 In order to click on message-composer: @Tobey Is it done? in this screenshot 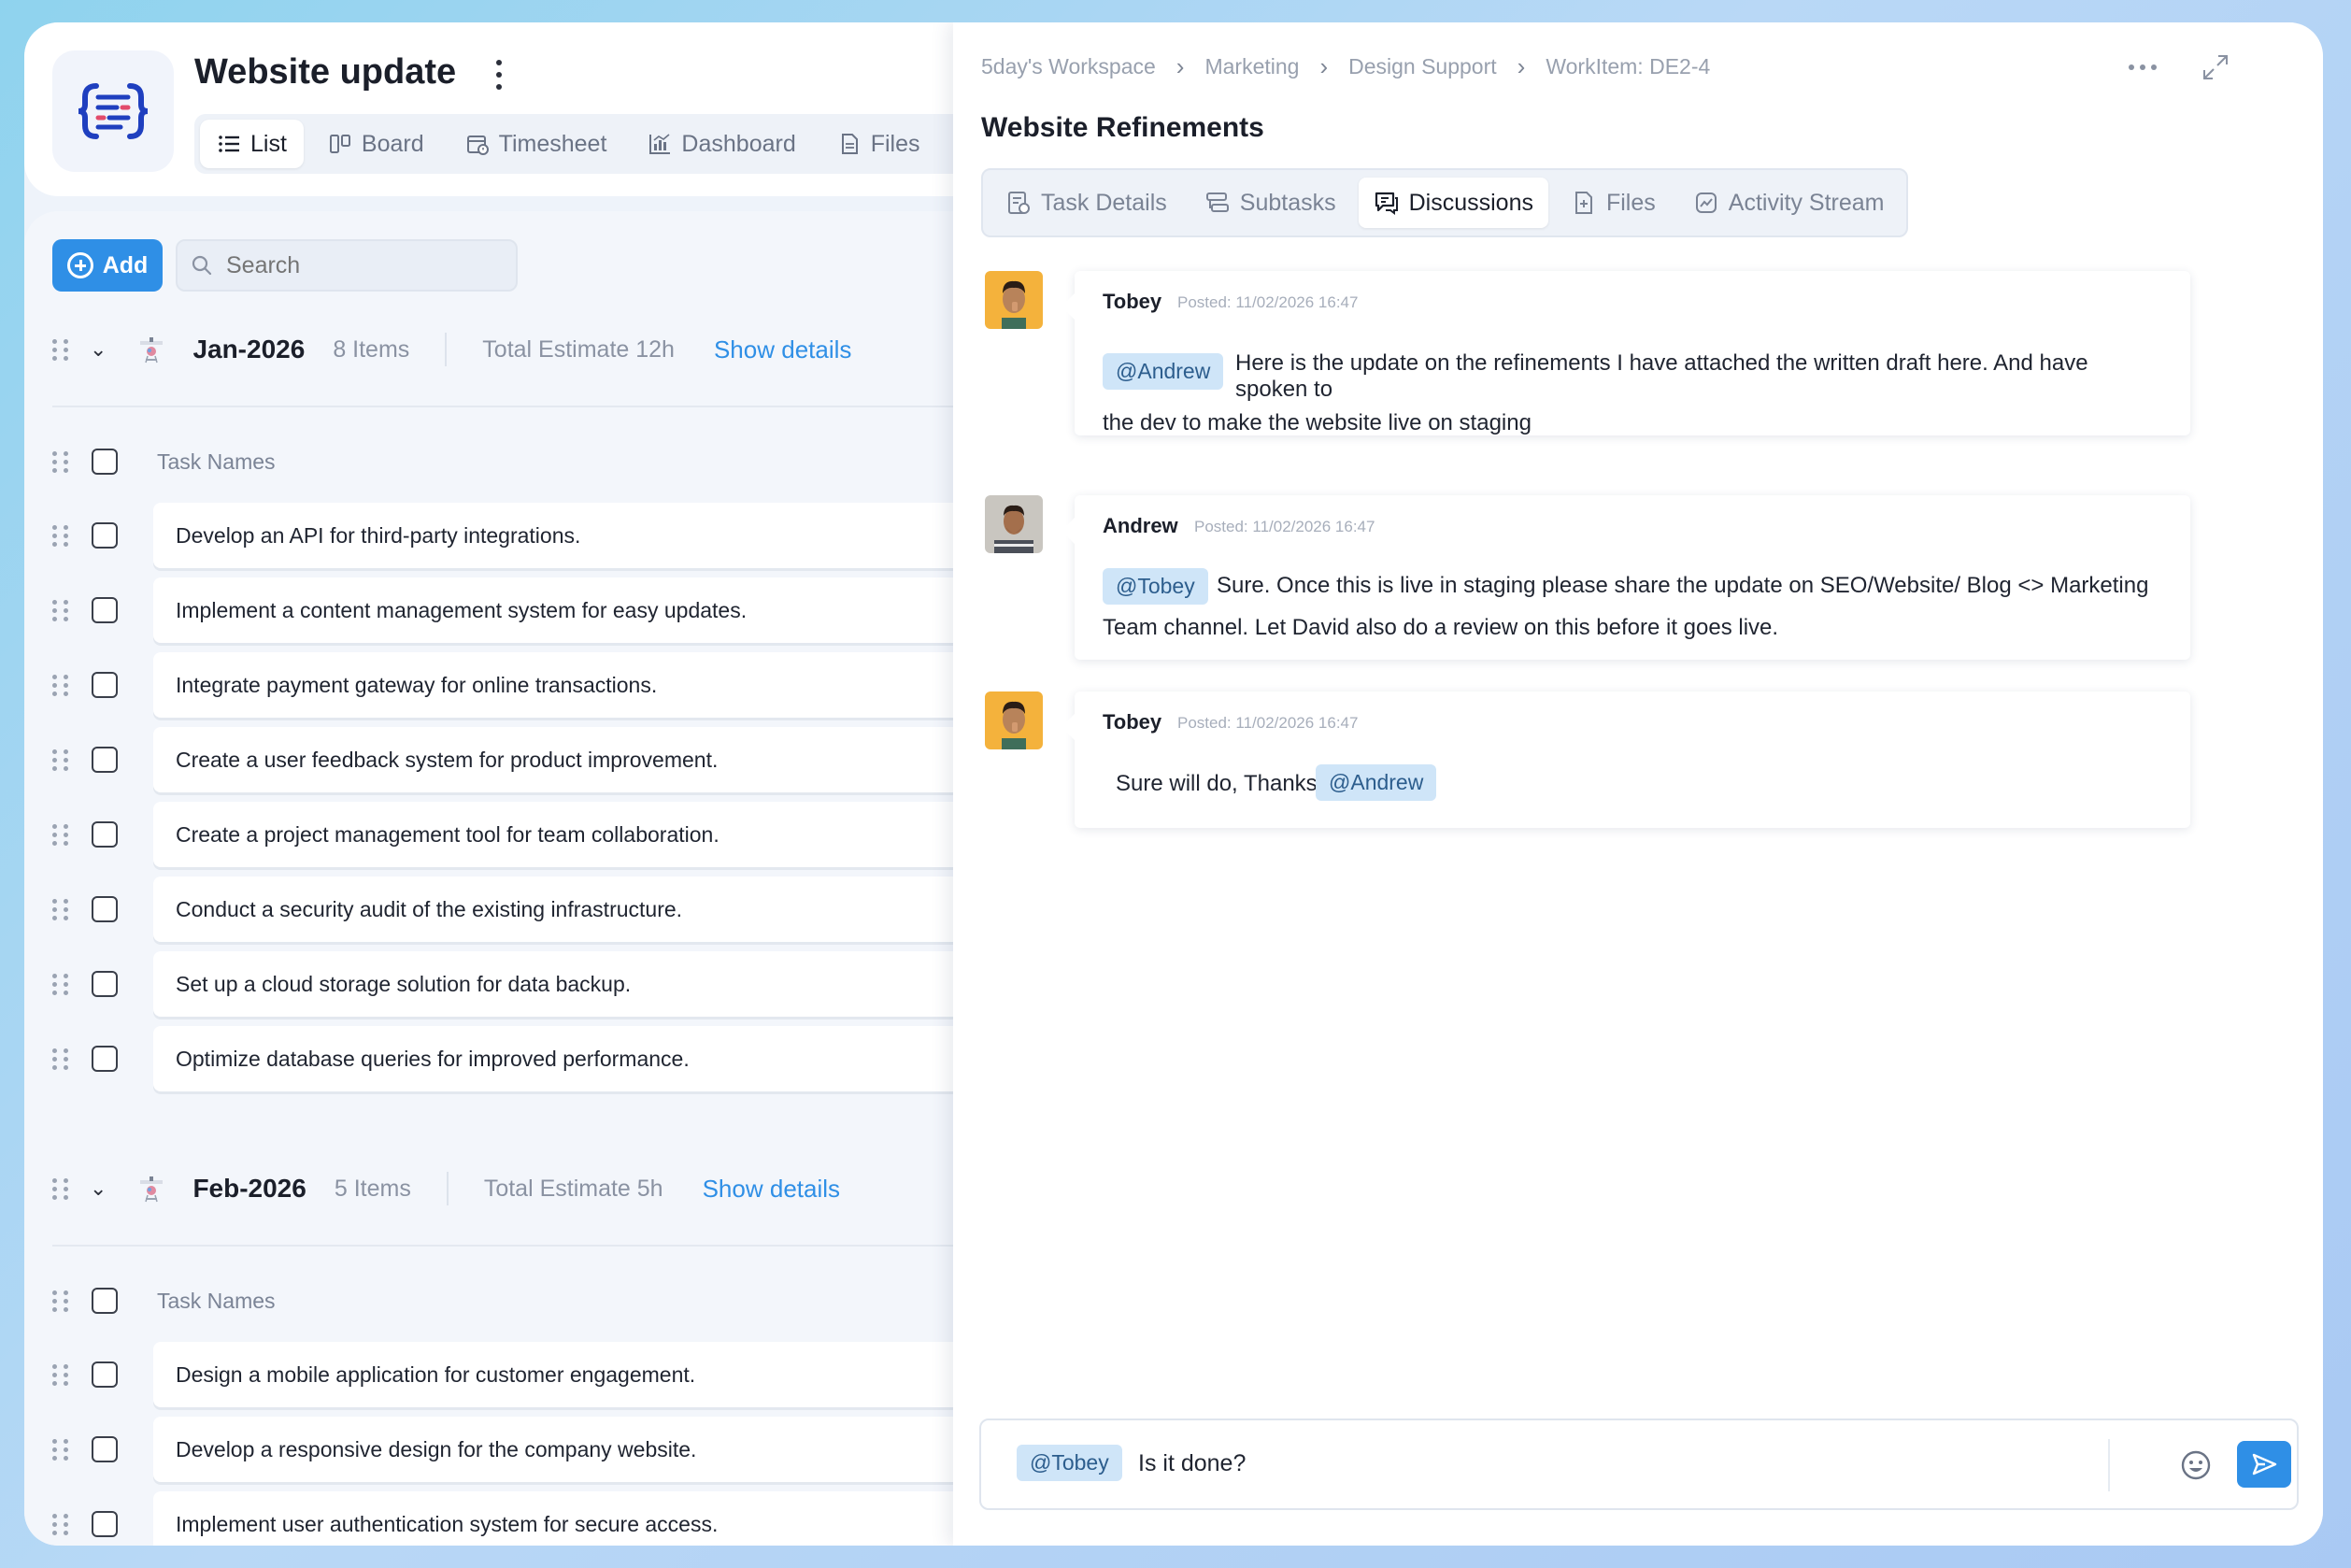, I will do `click(1639, 1464)`.